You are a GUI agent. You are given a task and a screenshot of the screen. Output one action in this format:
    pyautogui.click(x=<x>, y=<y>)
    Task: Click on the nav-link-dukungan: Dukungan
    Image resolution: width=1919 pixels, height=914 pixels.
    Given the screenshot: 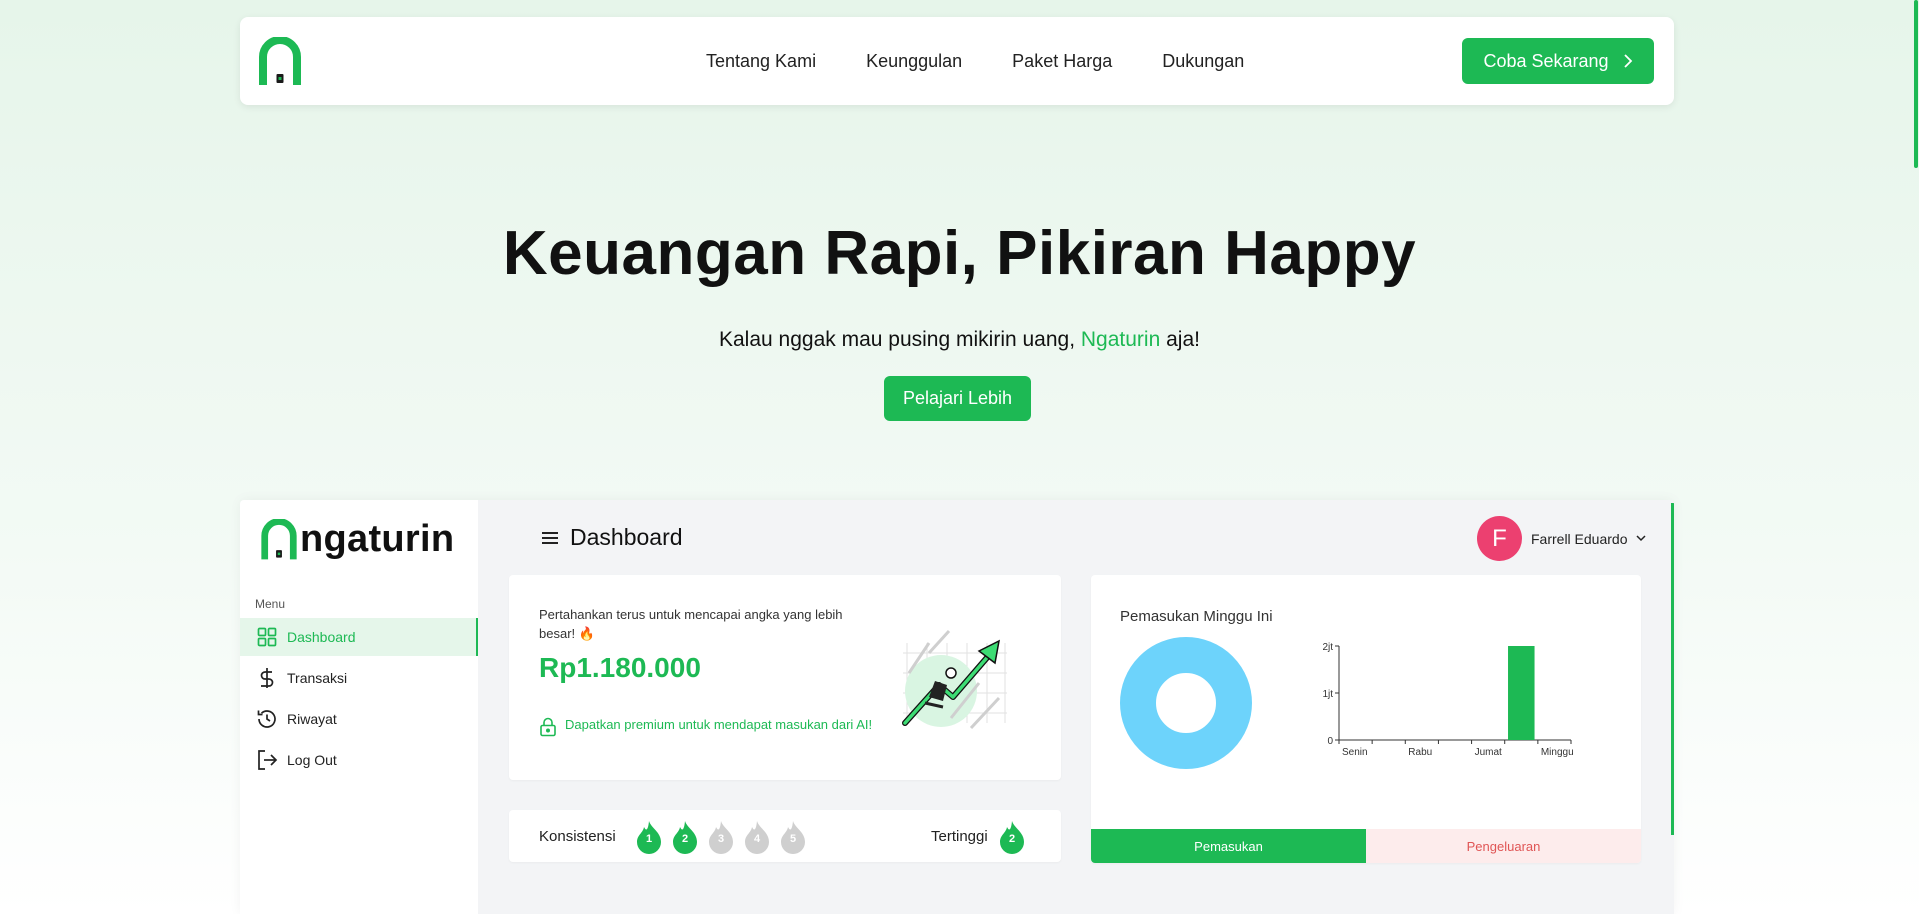 What is the action you would take?
    pyautogui.click(x=1203, y=61)
    